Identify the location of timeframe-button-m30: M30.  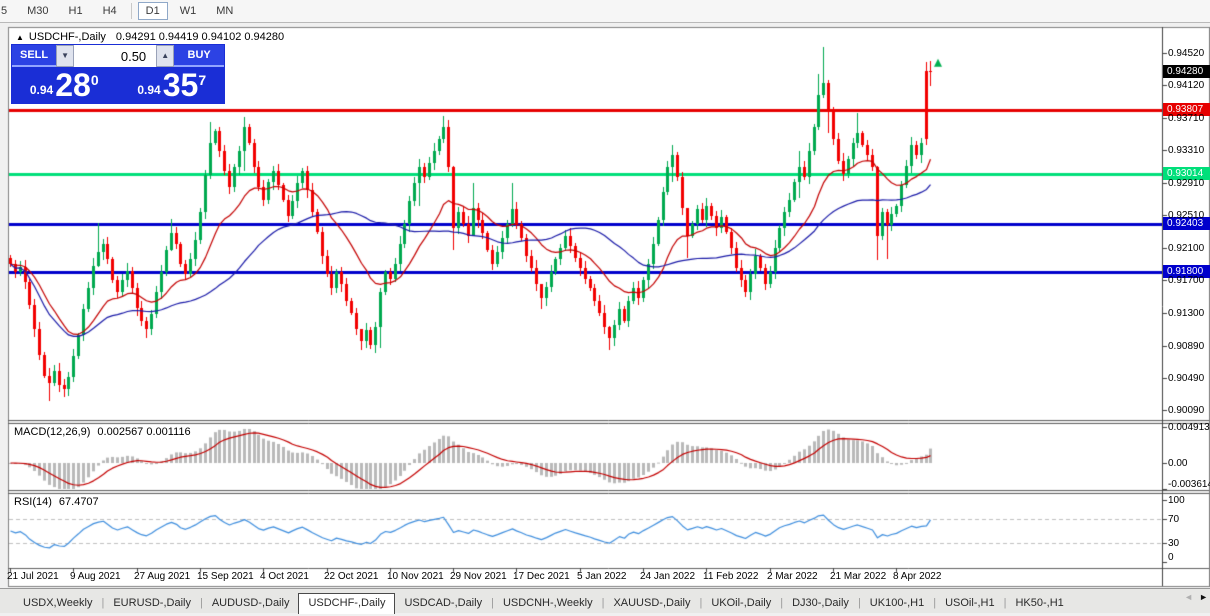
(37, 11).